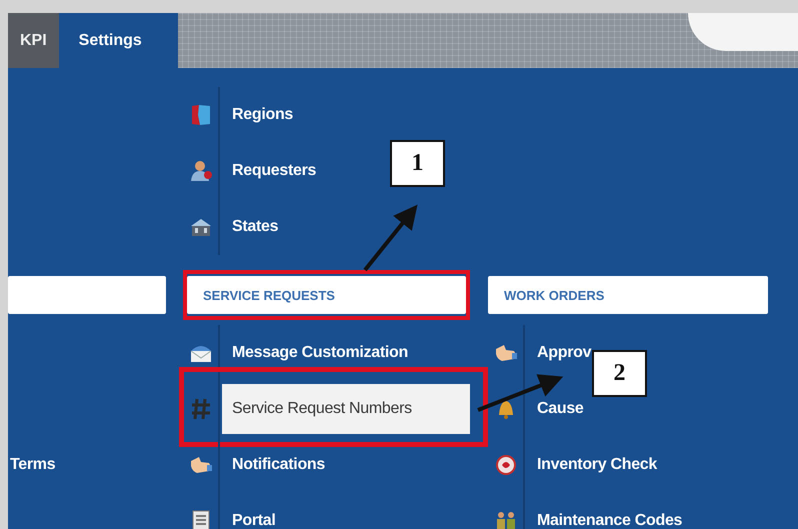 This screenshot has height=529, width=798. I want to click on person-icon, so click(200, 171).